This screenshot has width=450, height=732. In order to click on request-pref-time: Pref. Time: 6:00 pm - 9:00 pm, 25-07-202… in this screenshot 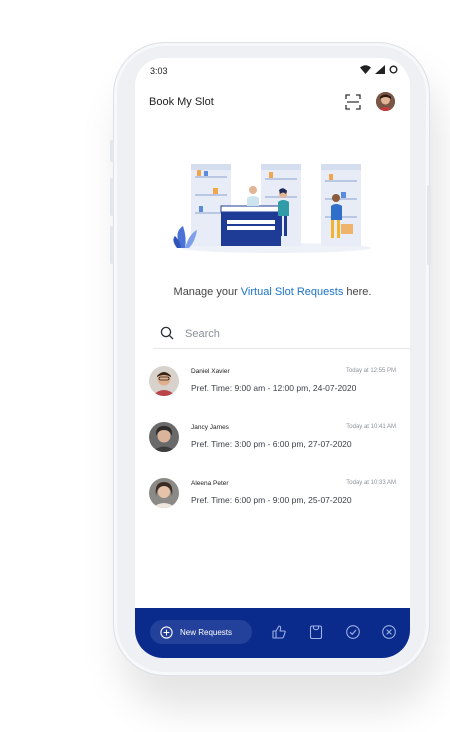, I will do `click(271, 500)`.